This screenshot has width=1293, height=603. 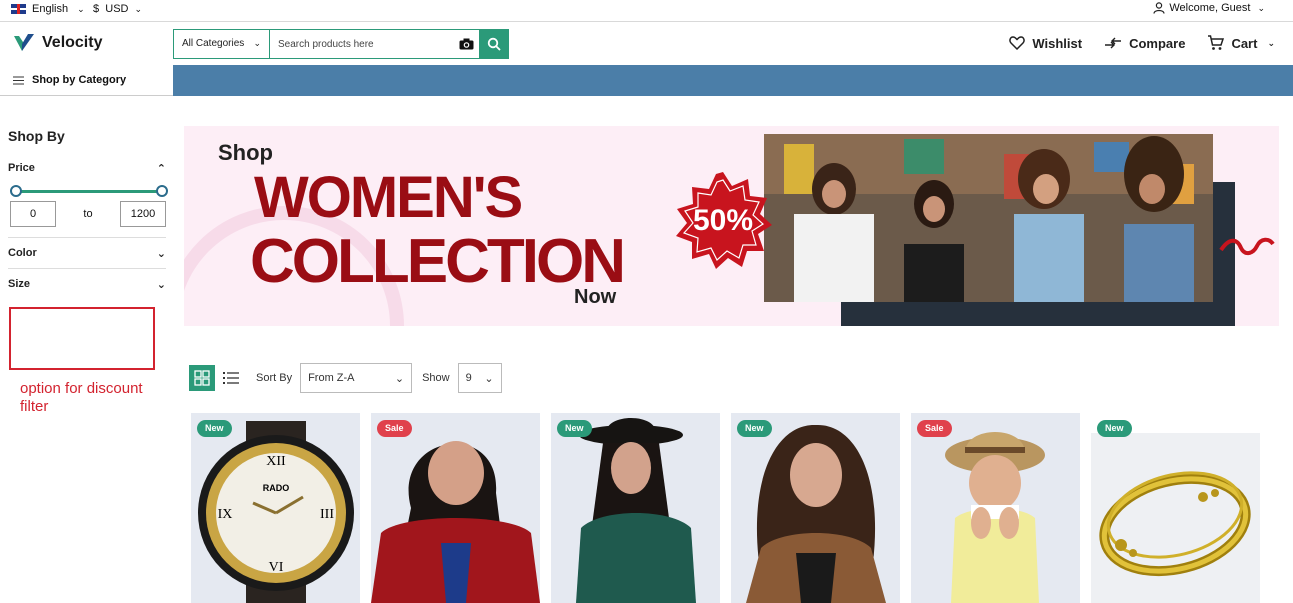 What do you see at coordinates (18, 9) in the screenshot?
I see `uk-flag-icon` at bounding box center [18, 9].